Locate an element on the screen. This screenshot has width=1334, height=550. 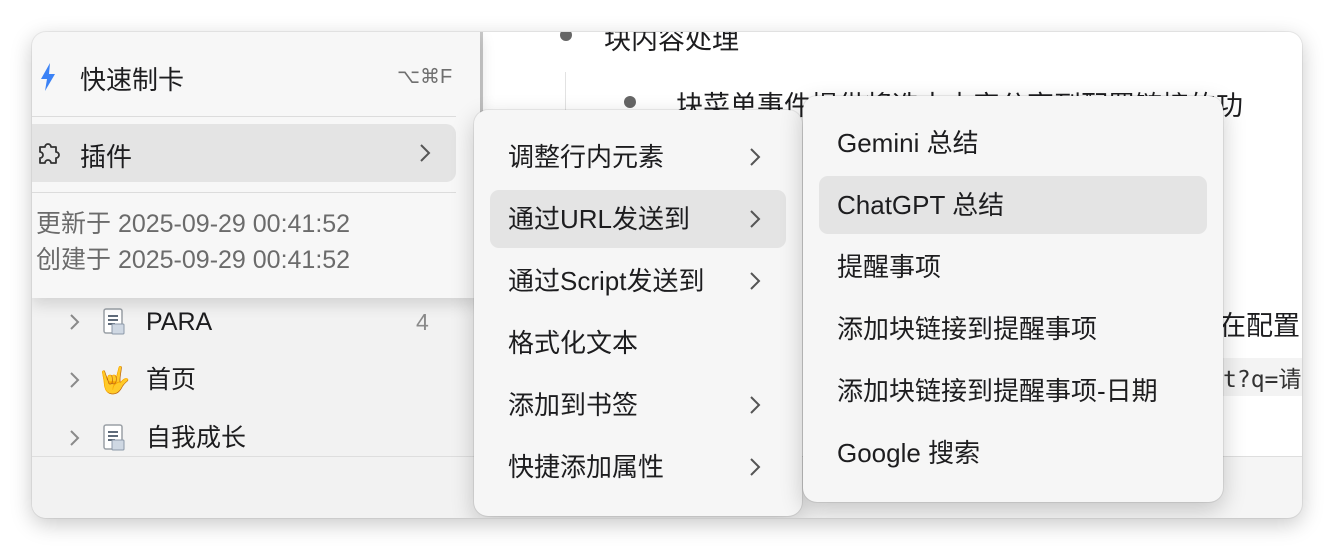
puzzle-icon is located at coordinates (49, 153).